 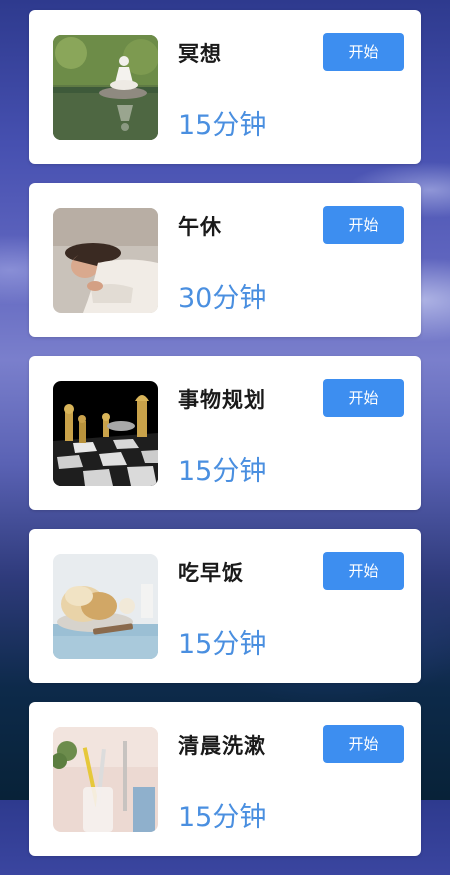 What do you see at coordinates (105, 606) in the screenshot?
I see `breakfast-bread-image` at bounding box center [105, 606].